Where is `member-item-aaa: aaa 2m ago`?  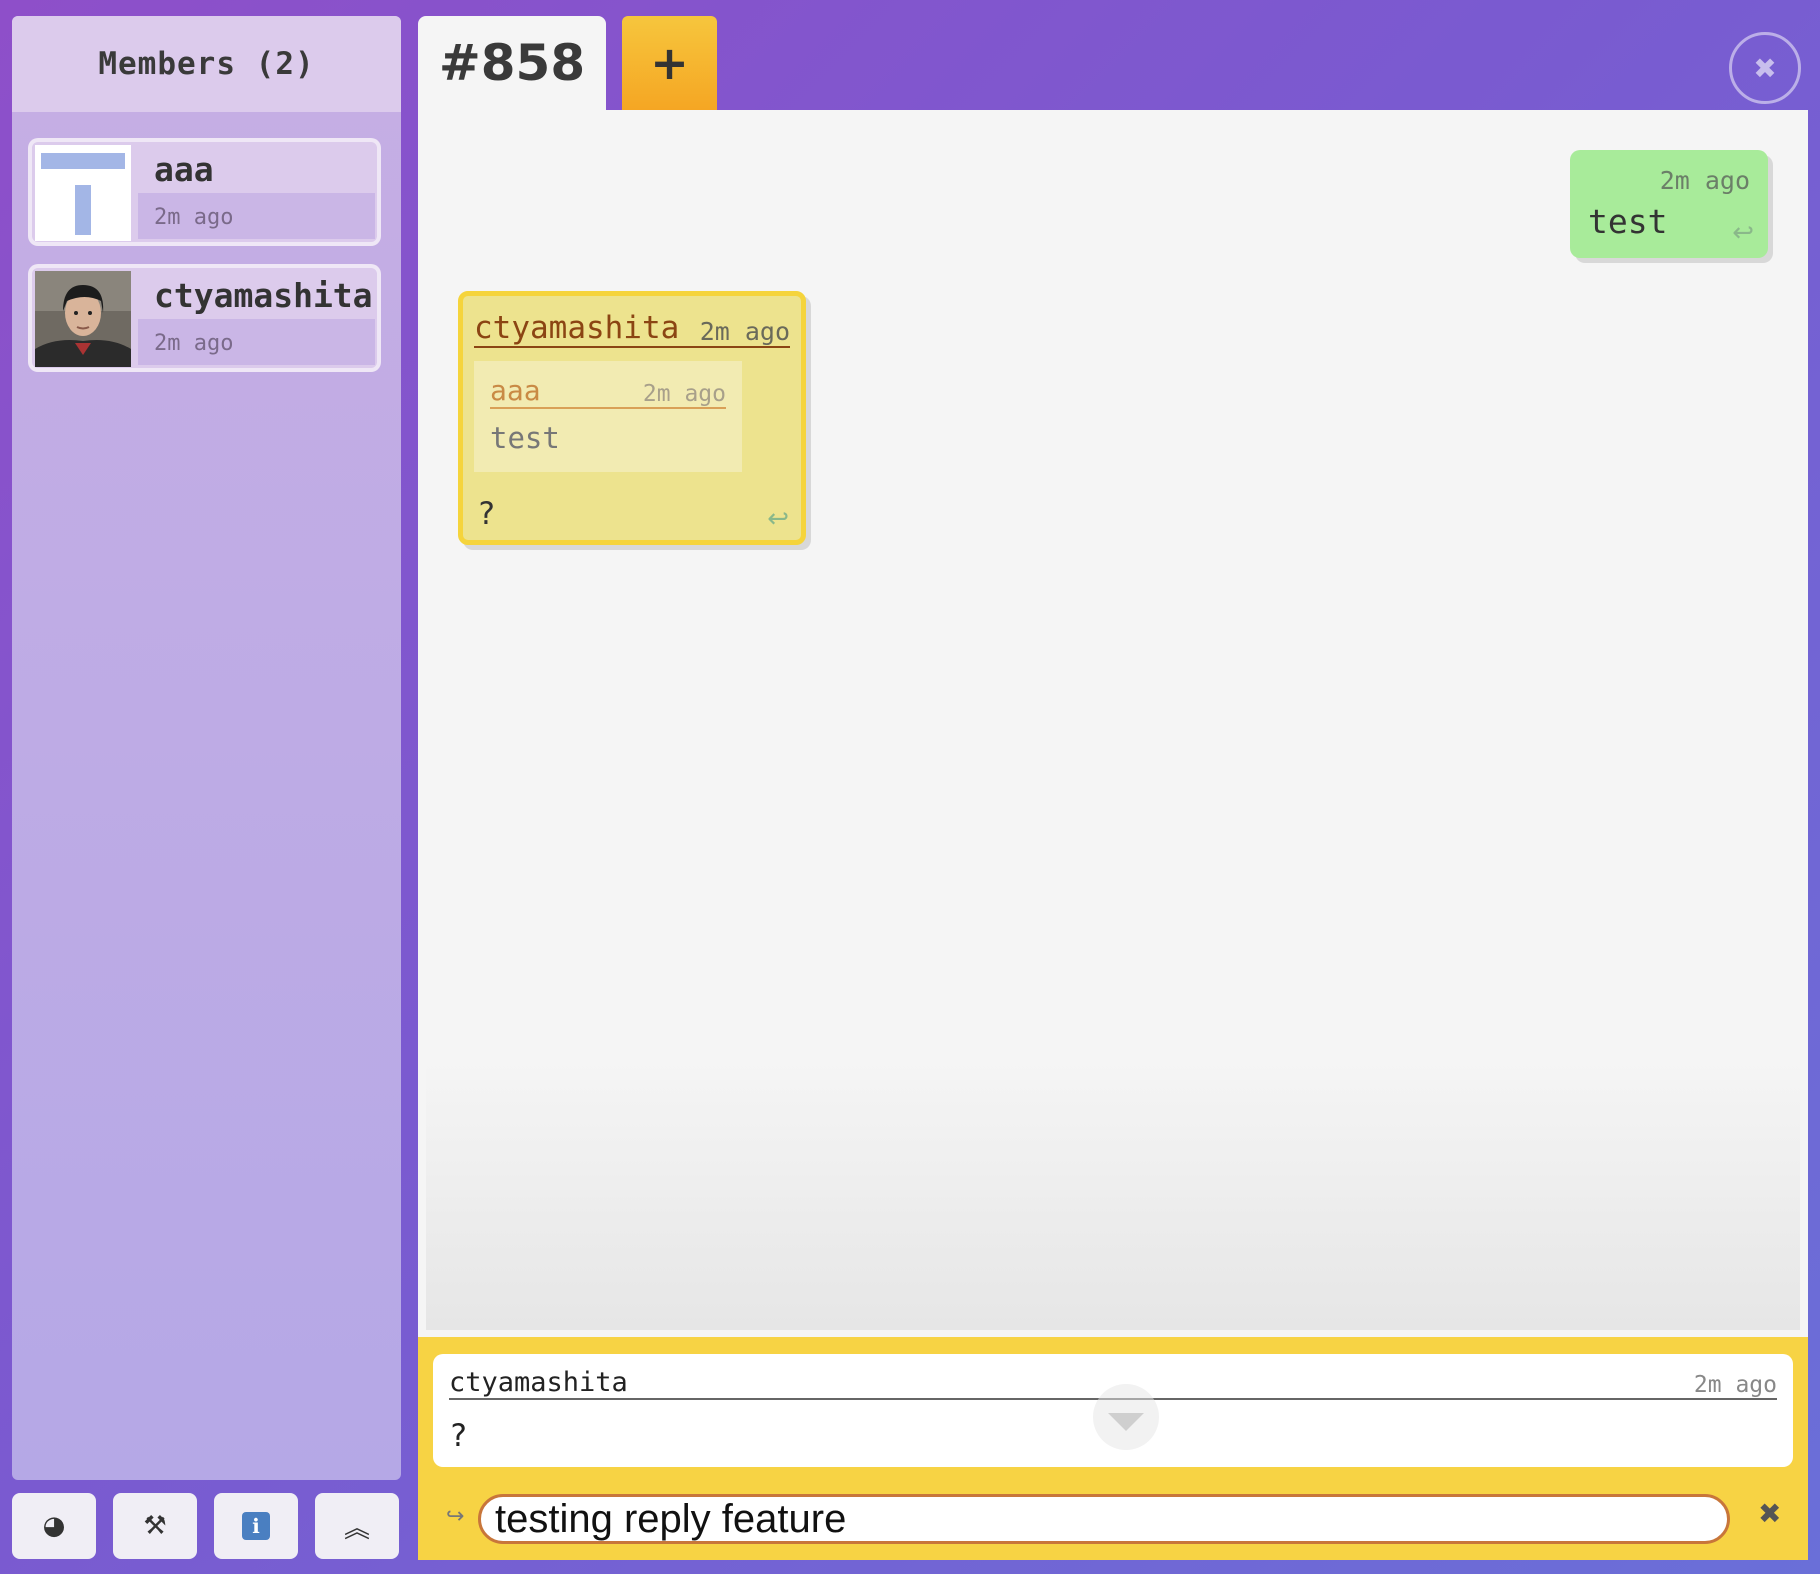
member-item-aaa: aaa 2m ago is located at coordinates (204, 192).